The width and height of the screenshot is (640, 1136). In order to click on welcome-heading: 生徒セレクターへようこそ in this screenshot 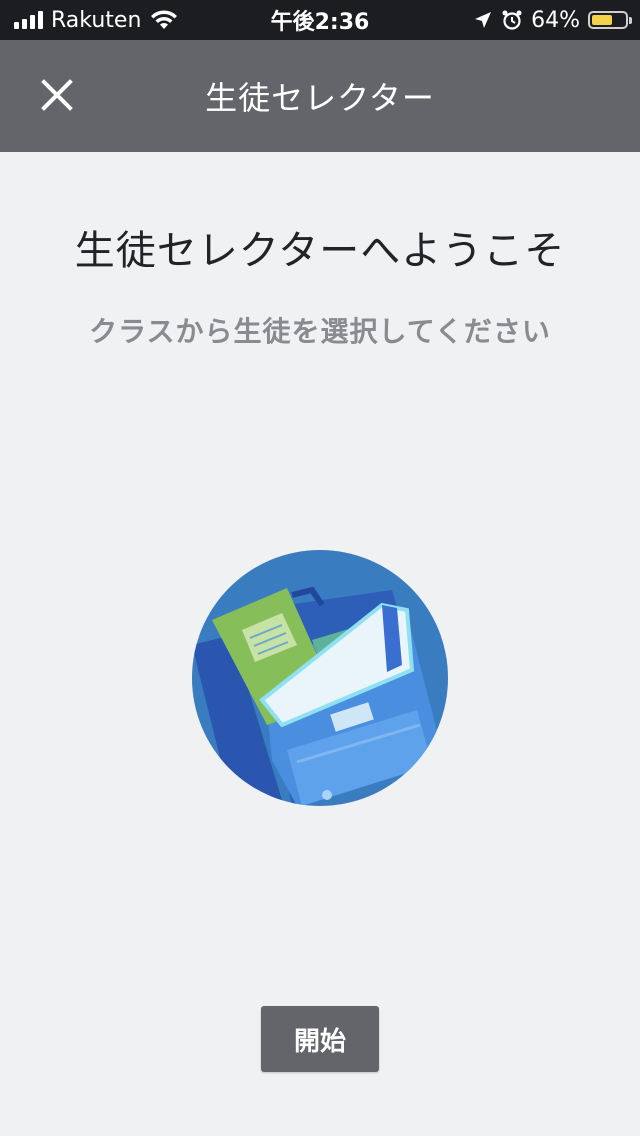, I will do `click(320, 251)`.